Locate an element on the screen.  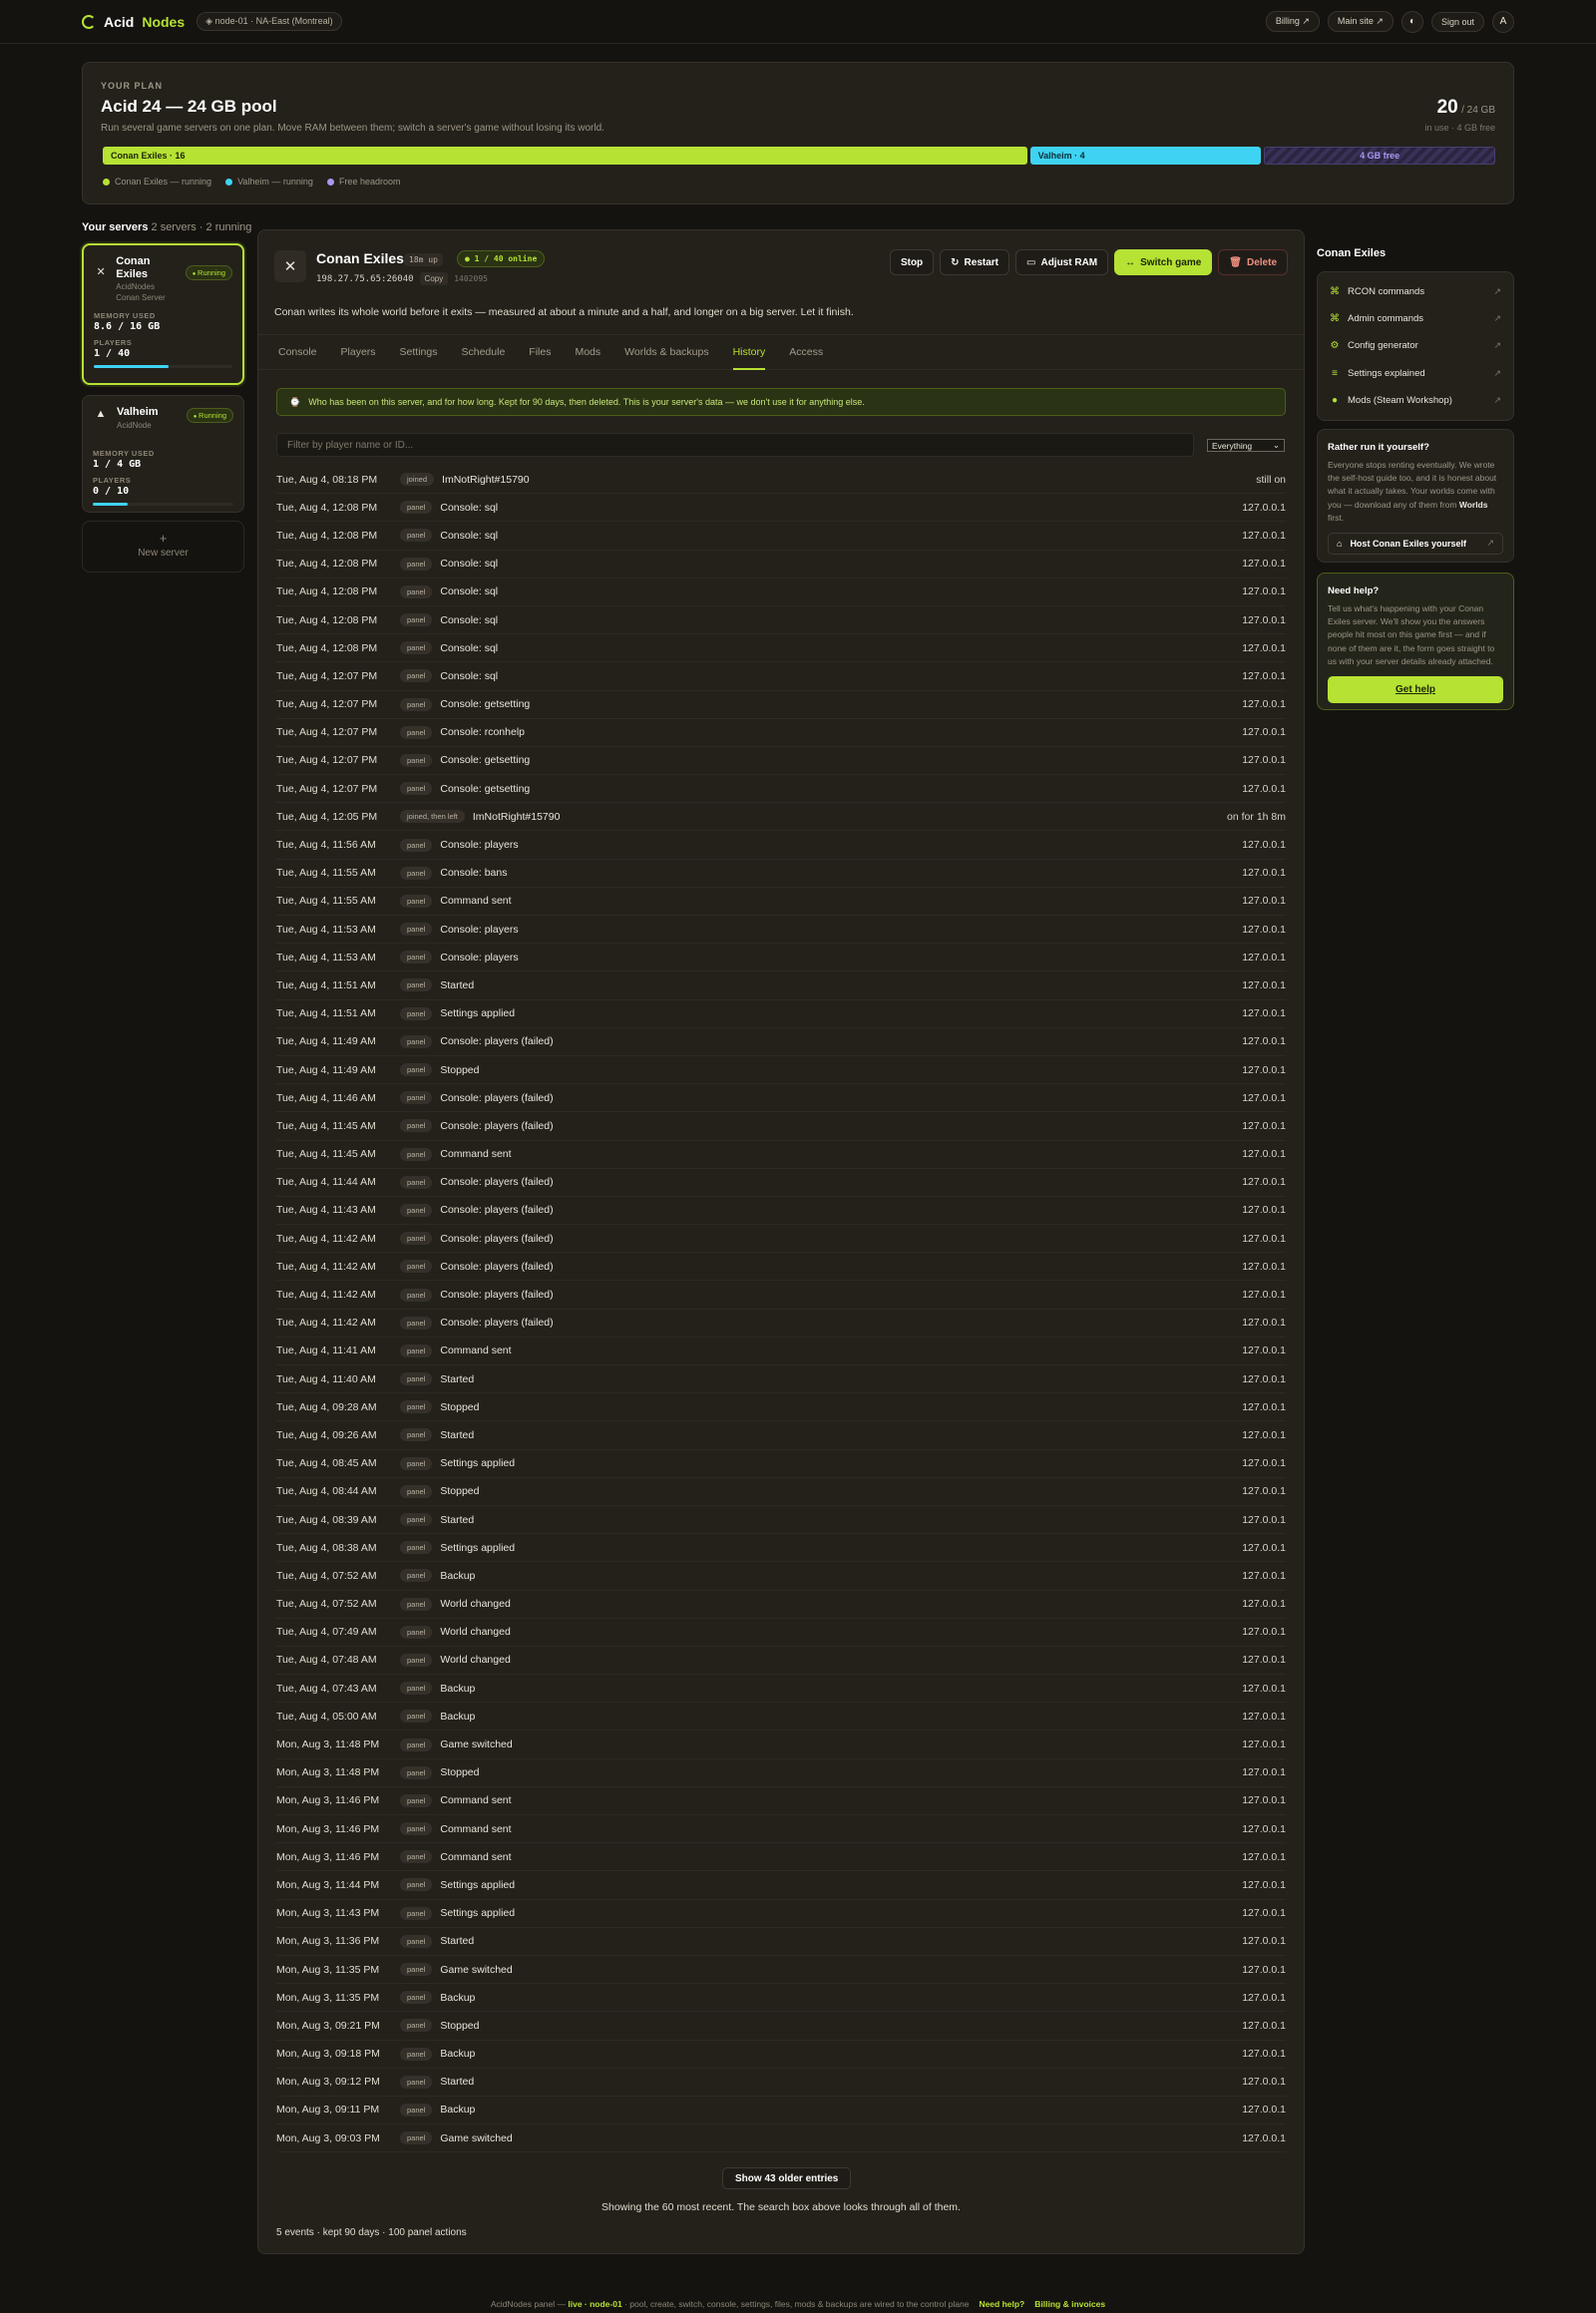
server-type: Conan Server is located at coordinates (141, 297).